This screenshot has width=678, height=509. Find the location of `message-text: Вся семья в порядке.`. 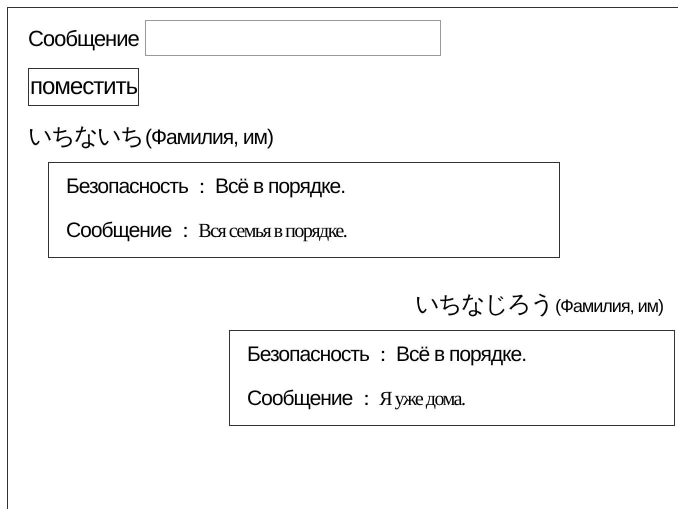

message-text: Вся семья в порядке. is located at coordinates (272, 231).